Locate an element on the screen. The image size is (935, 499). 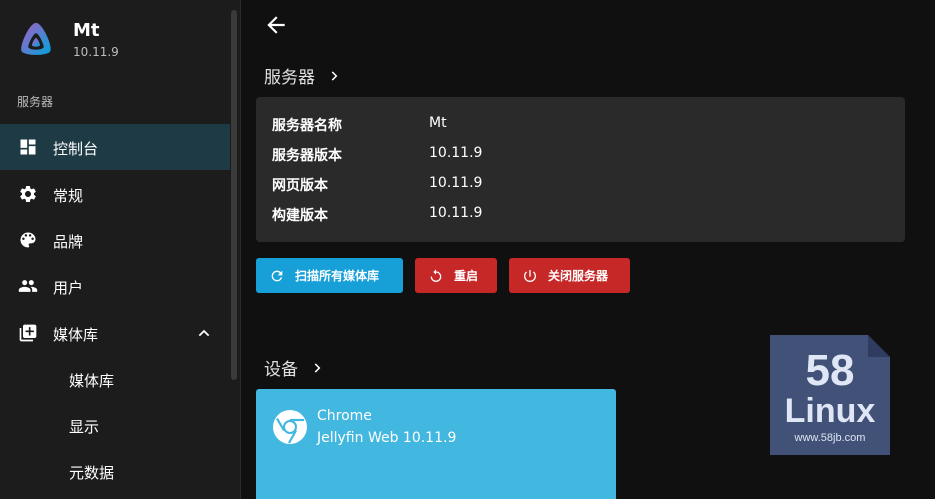
back-arrow-icon is located at coordinates (276, 25).